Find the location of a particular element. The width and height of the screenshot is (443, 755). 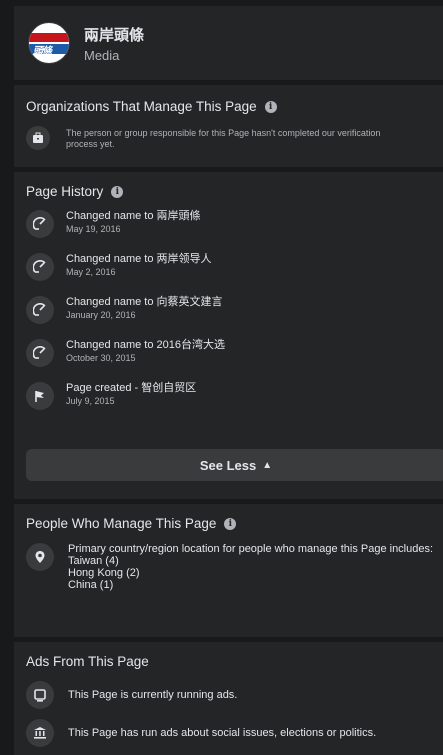

see-less-button: See Less ▲ is located at coordinates (234, 465).